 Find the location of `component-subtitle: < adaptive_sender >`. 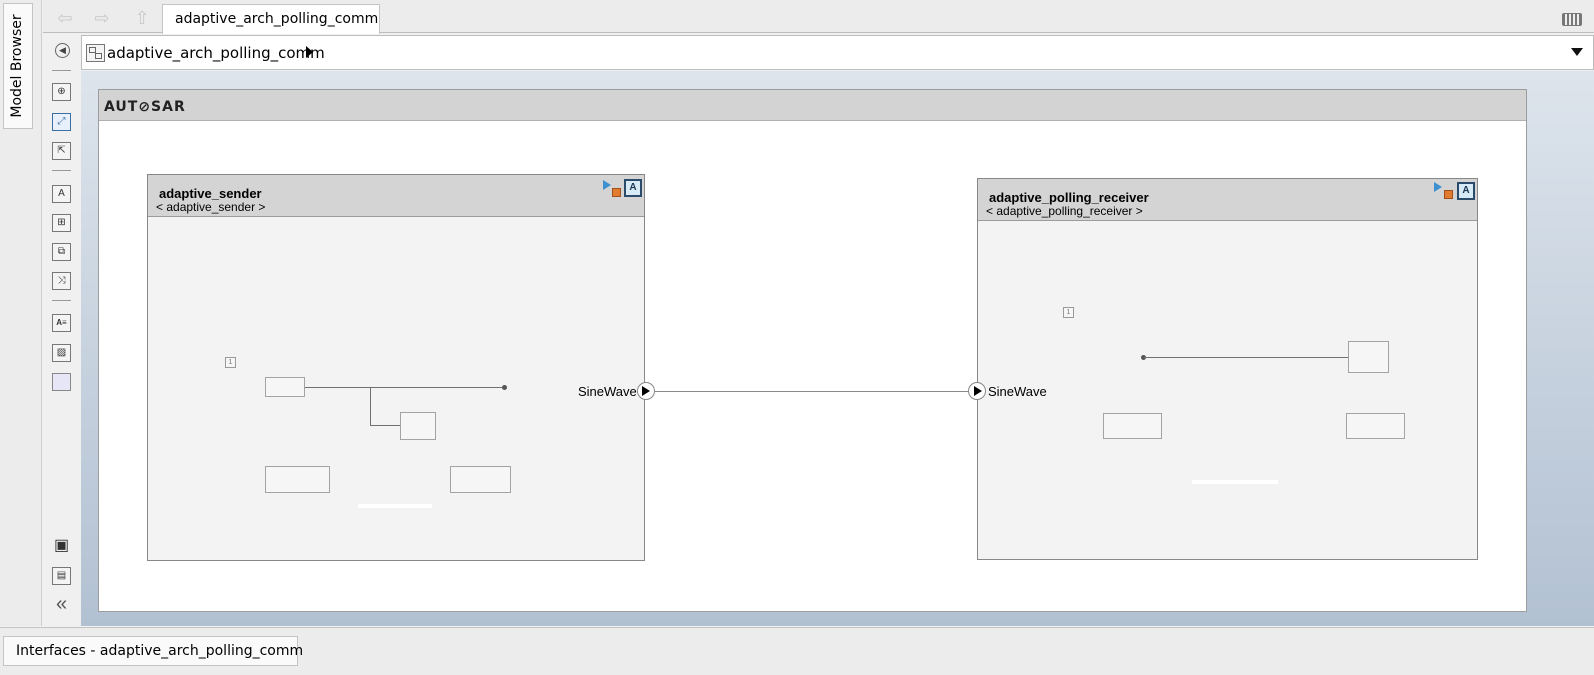

component-subtitle: < adaptive_sender > is located at coordinates (211, 207).